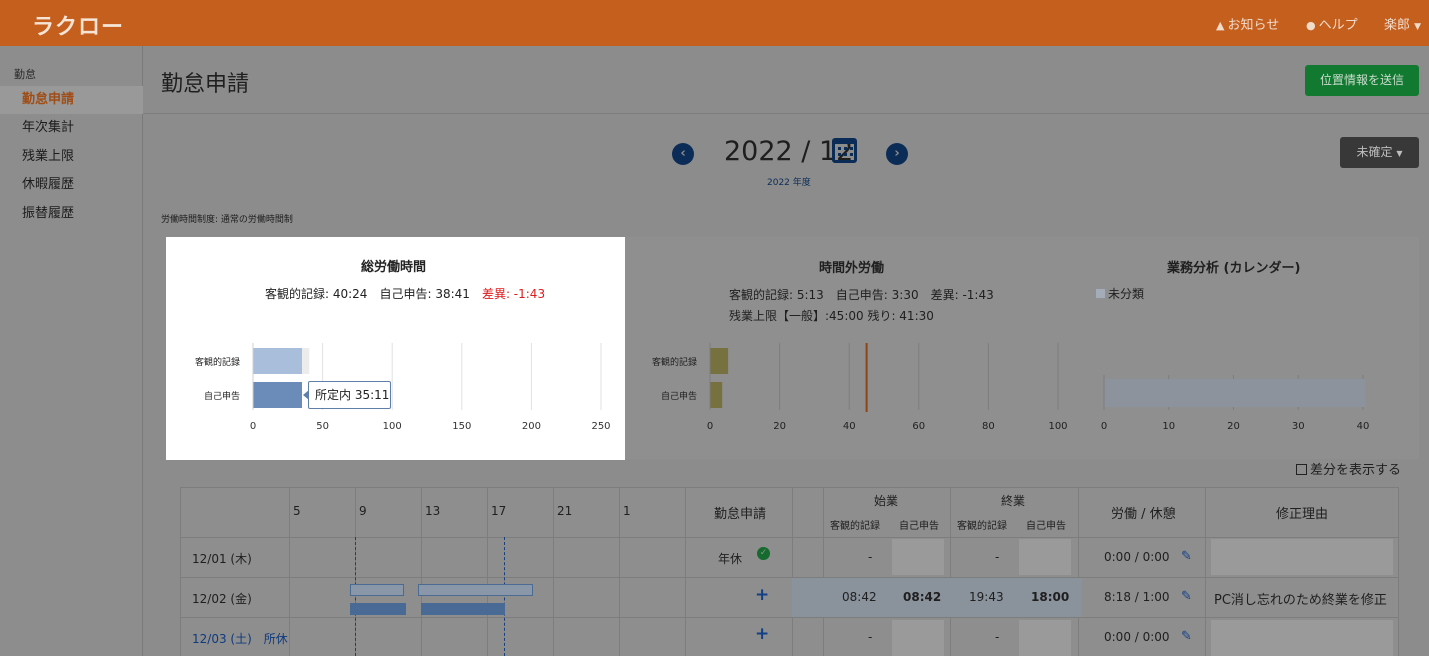 The height and width of the screenshot is (656, 1429). I want to click on x-tick-label: 60, so click(918, 426).